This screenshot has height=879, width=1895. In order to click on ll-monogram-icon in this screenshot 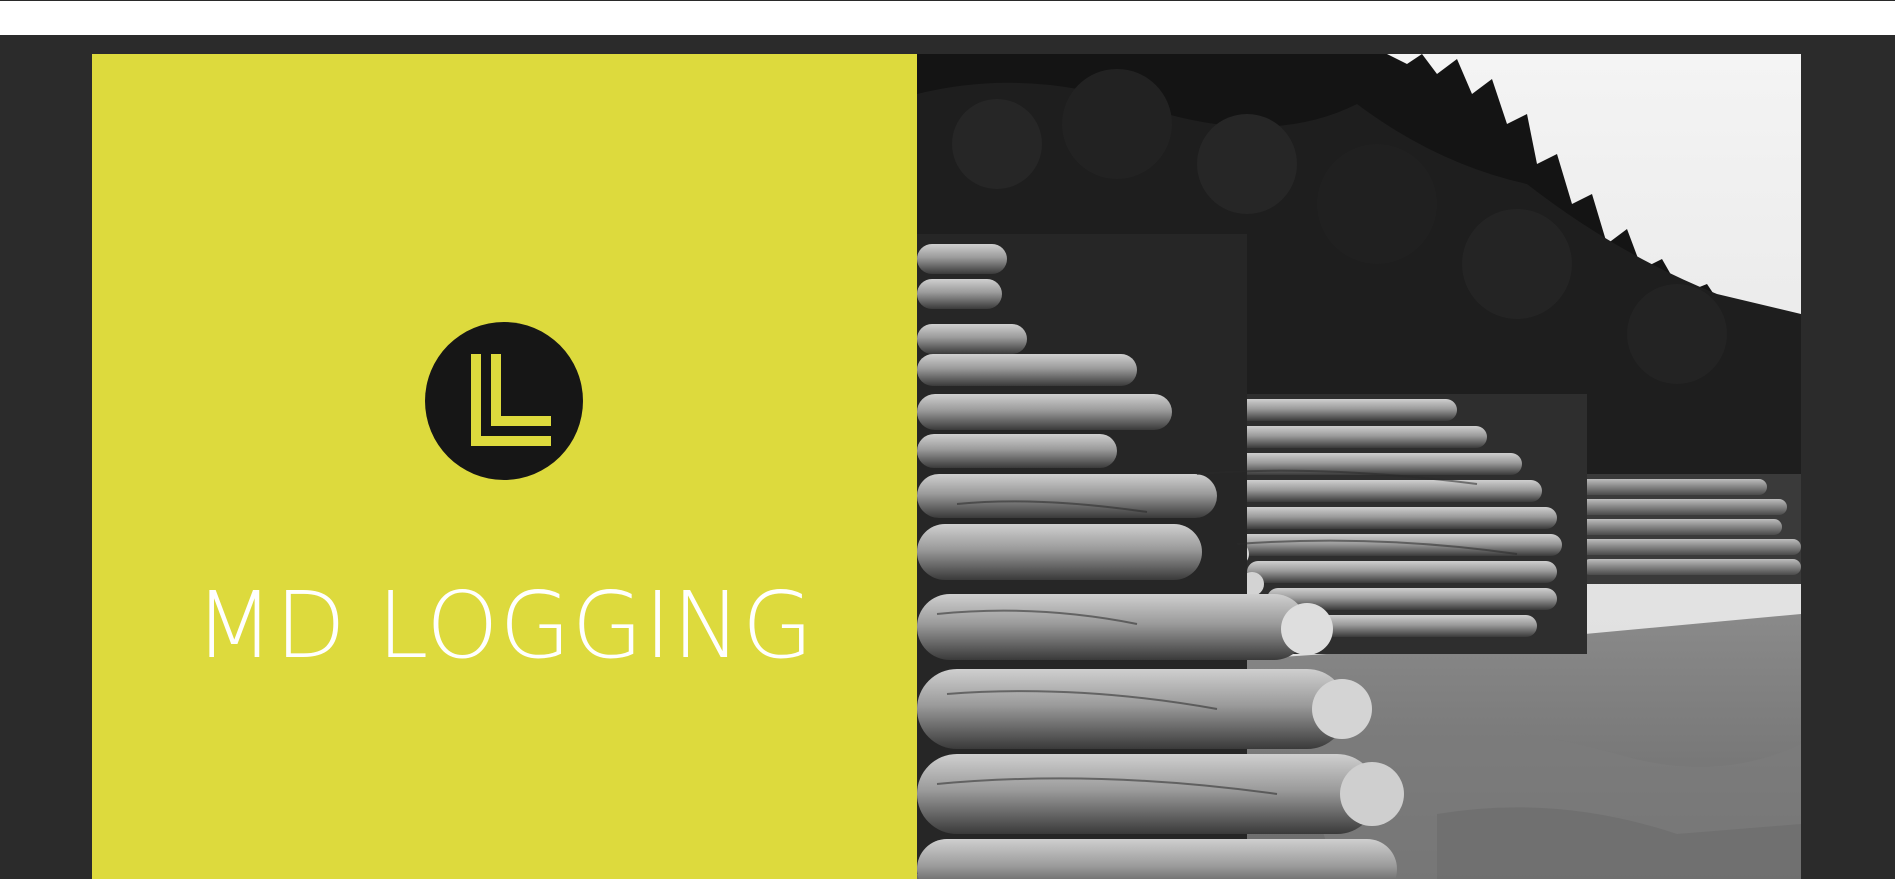, I will do `click(504, 401)`.